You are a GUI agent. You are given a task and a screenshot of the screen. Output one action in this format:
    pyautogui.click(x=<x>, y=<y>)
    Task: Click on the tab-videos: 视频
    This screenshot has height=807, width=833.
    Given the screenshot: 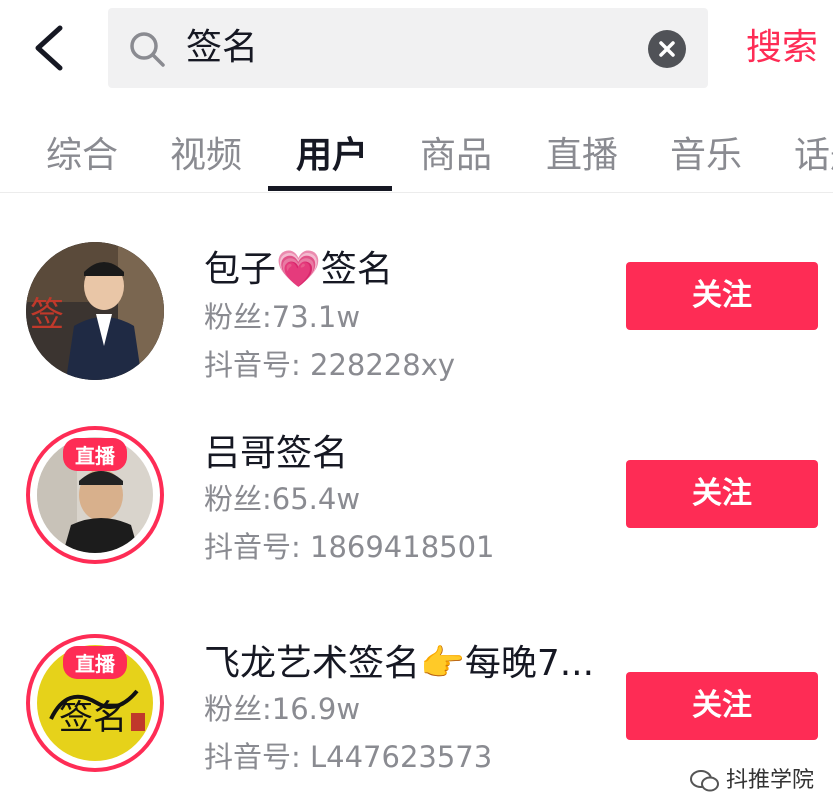 What is the action you would take?
    pyautogui.click(x=206, y=152)
    